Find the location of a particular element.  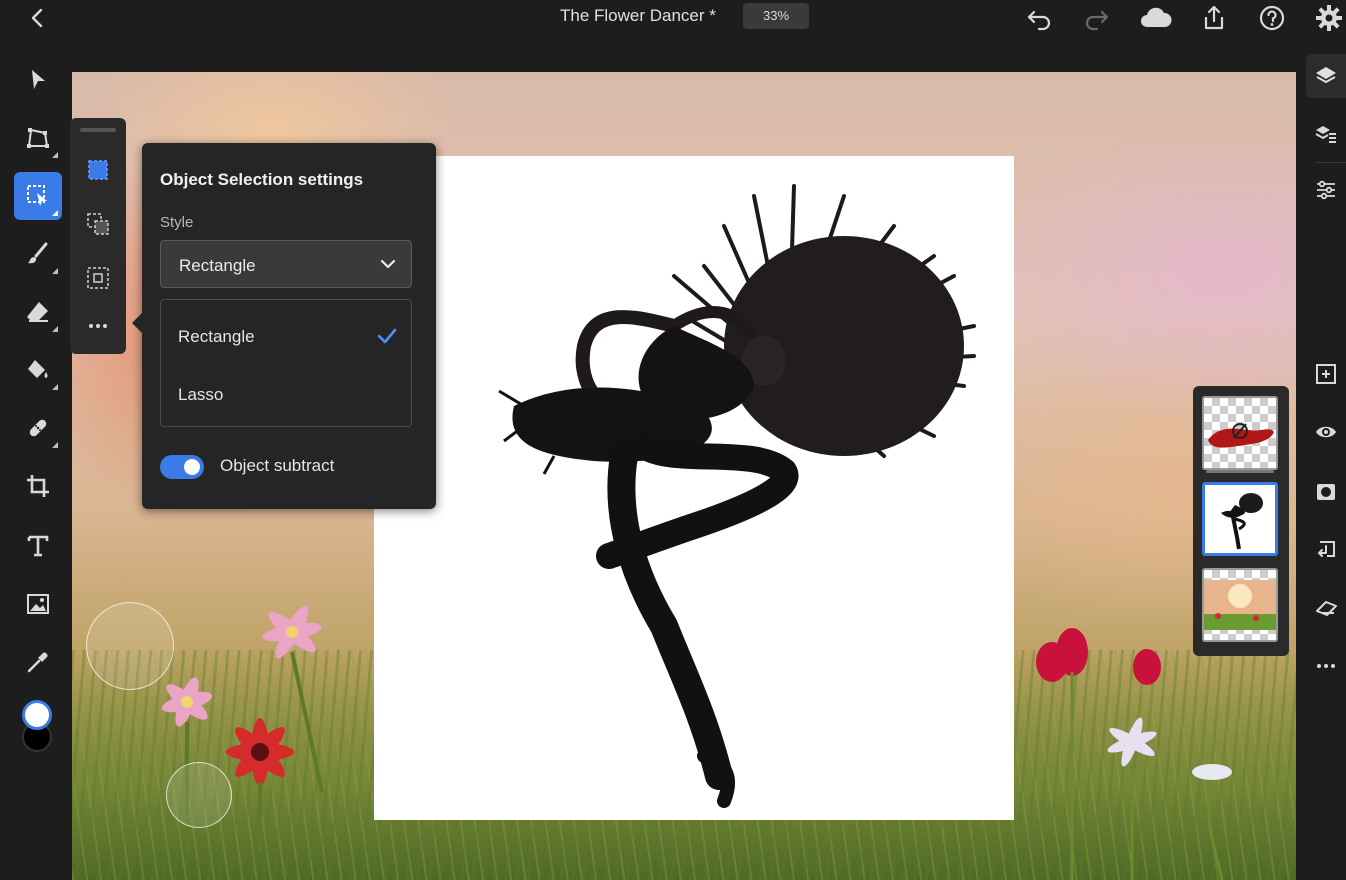

add-selection-icon is located at coordinates (98, 224).